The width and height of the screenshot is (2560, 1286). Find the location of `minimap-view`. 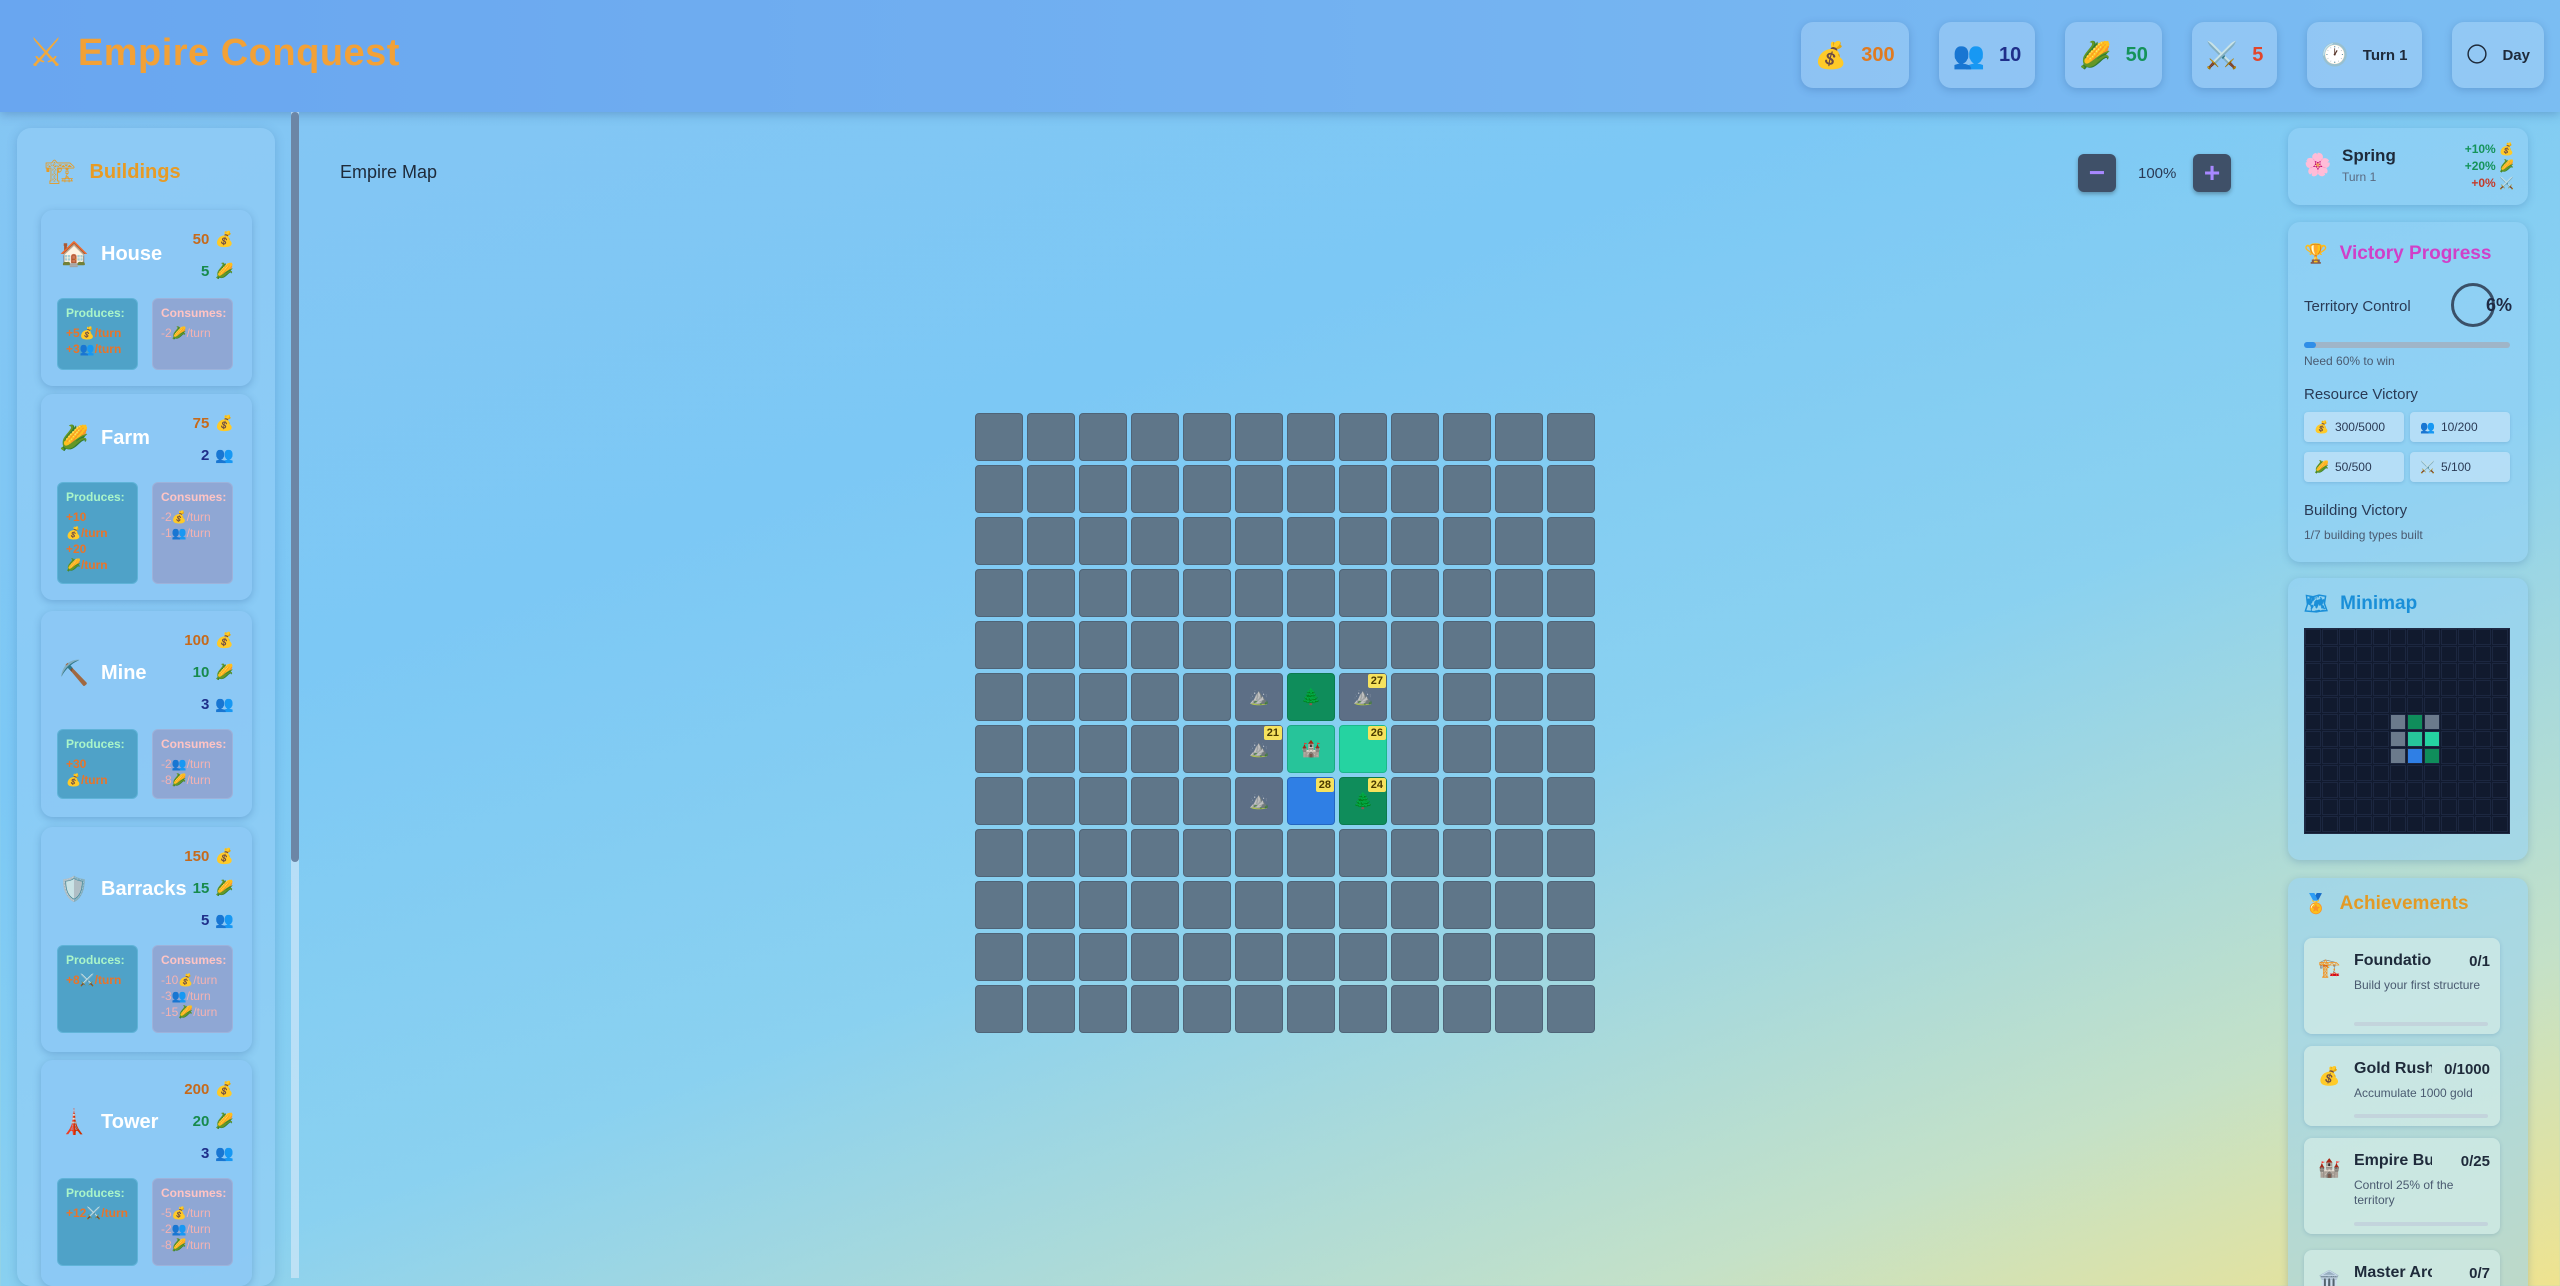

minimap-view is located at coordinates (2407, 731).